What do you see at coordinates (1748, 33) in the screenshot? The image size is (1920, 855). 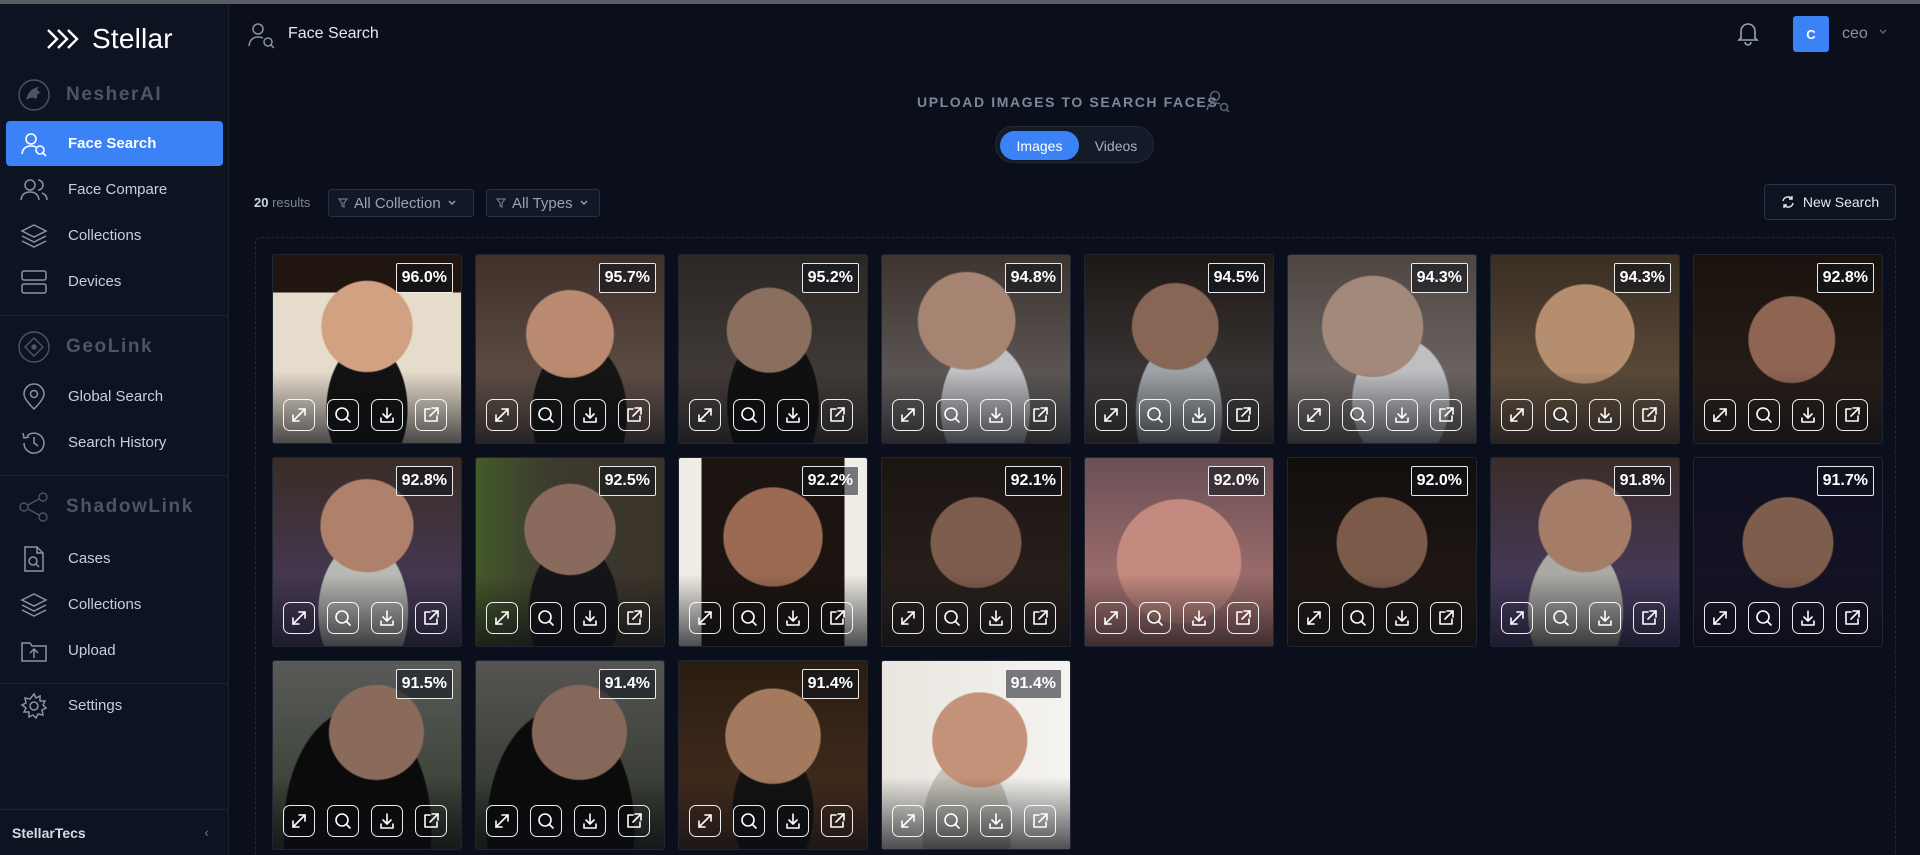 I see `bell-icon` at bounding box center [1748, 33].